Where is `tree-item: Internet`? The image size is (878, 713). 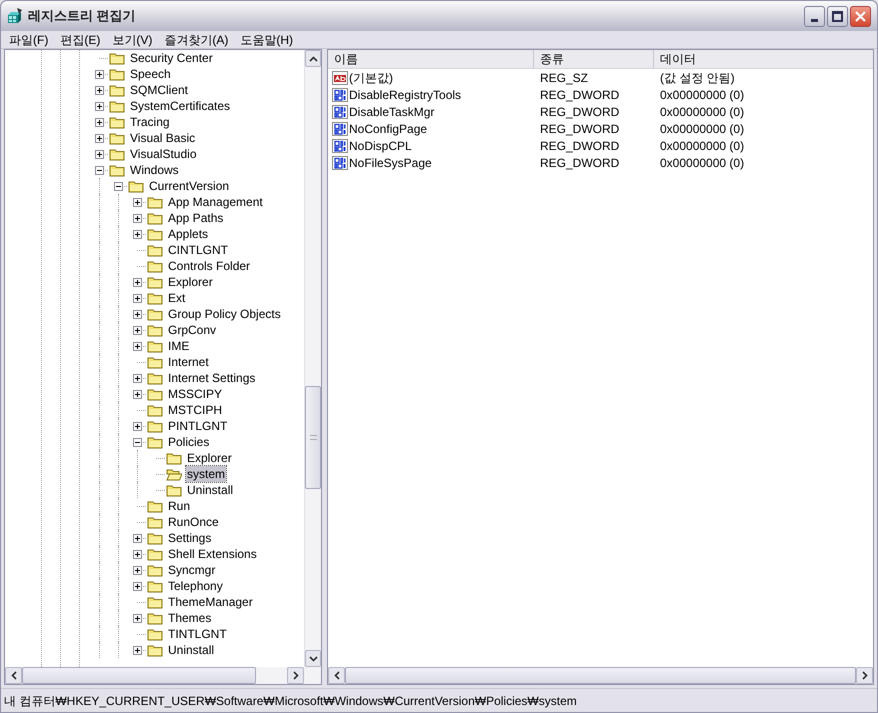
tree-item: Internet is located at coordinates (188, 362).